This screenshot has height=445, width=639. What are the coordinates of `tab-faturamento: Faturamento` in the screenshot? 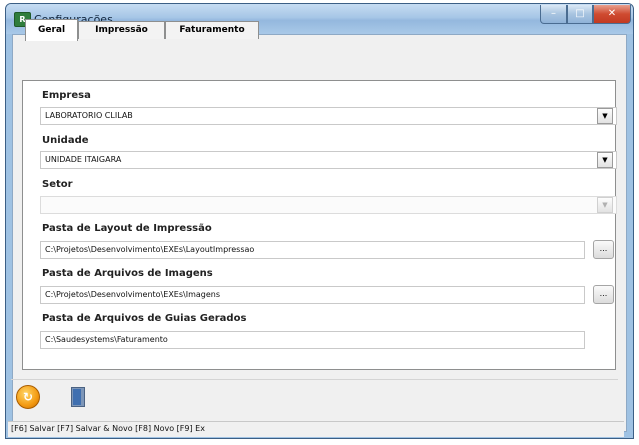 It's located at (212, 30).